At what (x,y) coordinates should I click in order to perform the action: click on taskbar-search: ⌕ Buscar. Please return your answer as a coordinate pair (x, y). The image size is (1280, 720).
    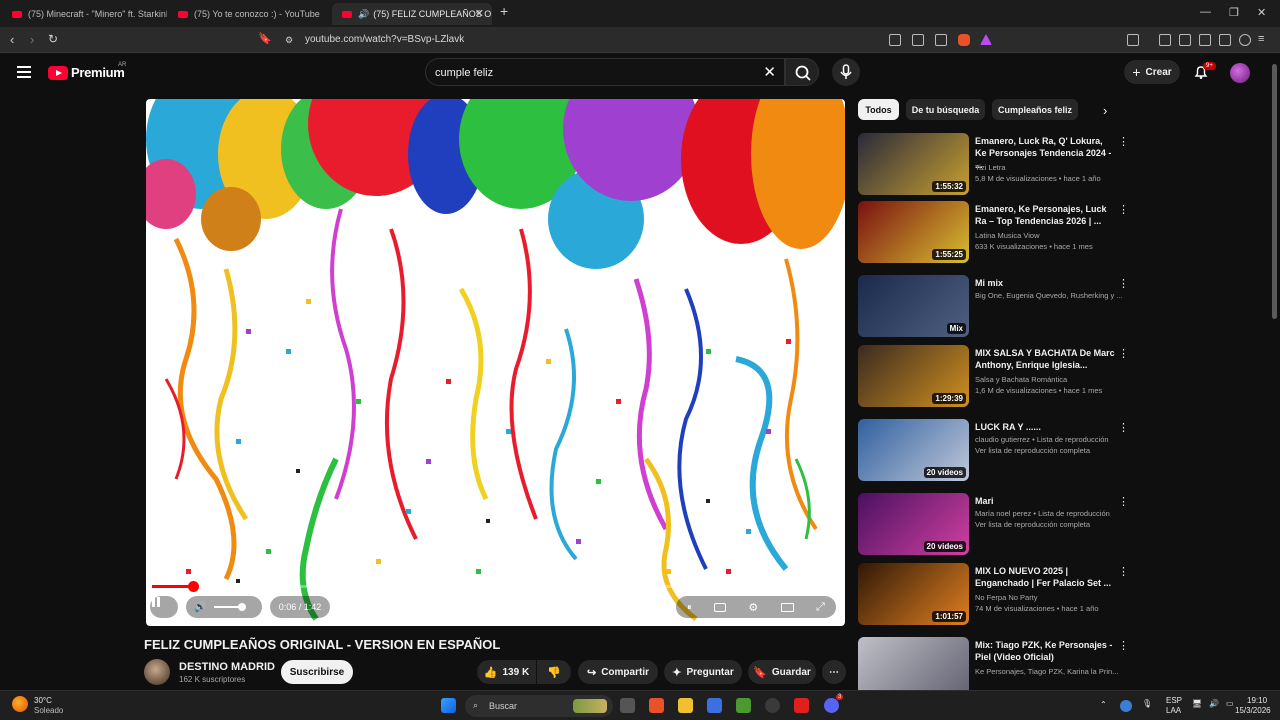
    Looking at the image, I should click on (539, 706).